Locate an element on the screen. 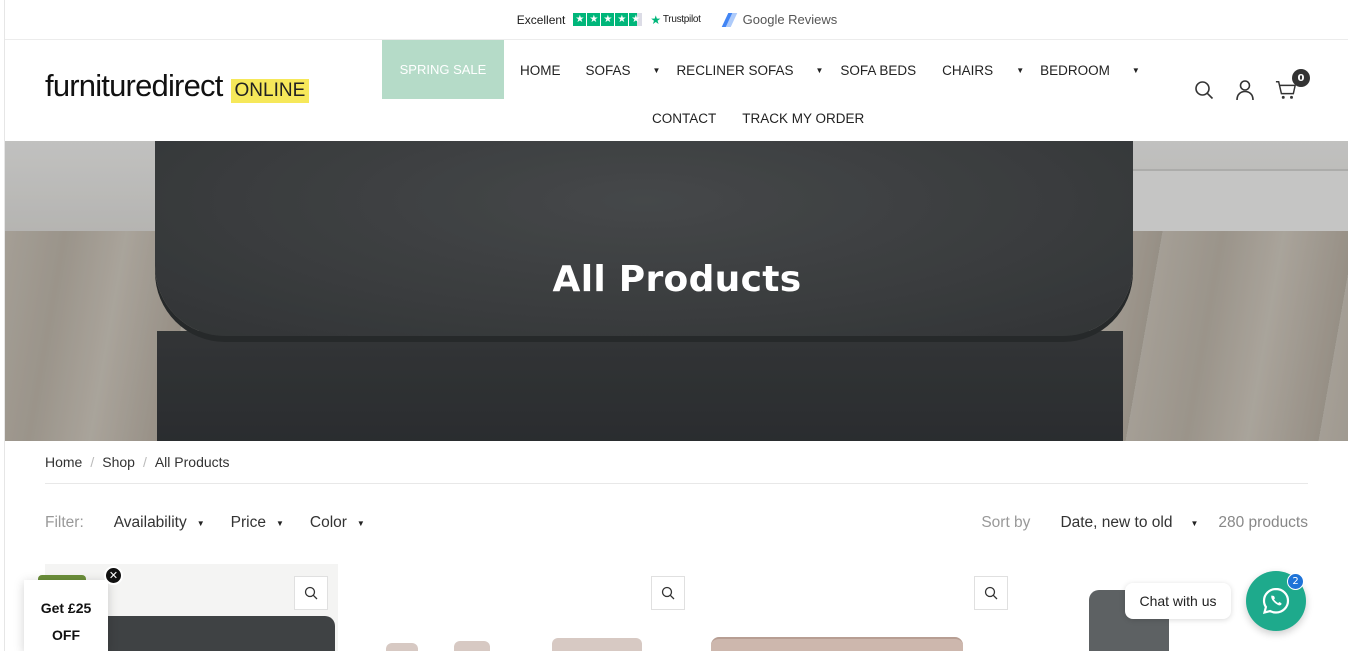 The width and height of the screenshot is (1348, 651). filter-name: Color is located at coordinates (328, 522).